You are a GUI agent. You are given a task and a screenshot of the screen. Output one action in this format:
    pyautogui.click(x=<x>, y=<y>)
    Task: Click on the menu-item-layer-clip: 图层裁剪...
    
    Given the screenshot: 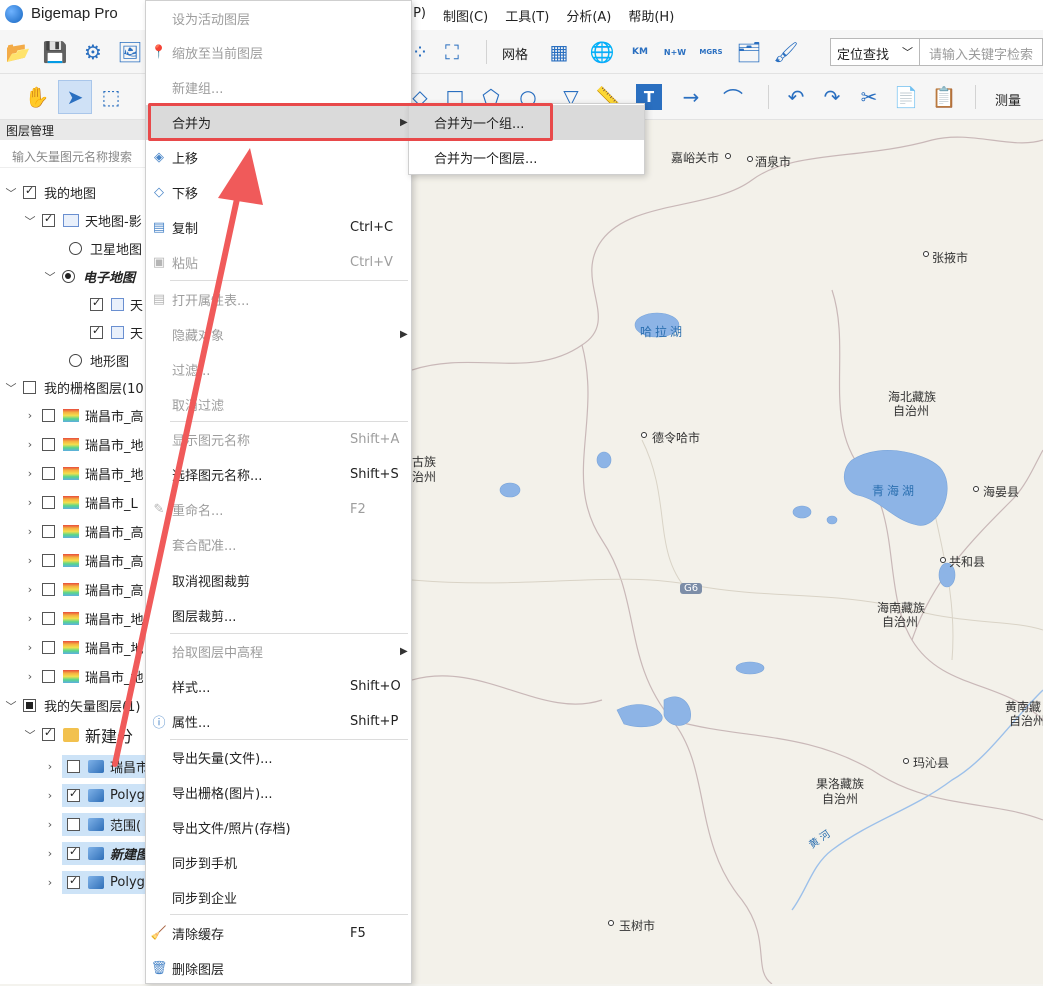 What is the action you would take?
    pyautogui.click(x=278, y=615)
    